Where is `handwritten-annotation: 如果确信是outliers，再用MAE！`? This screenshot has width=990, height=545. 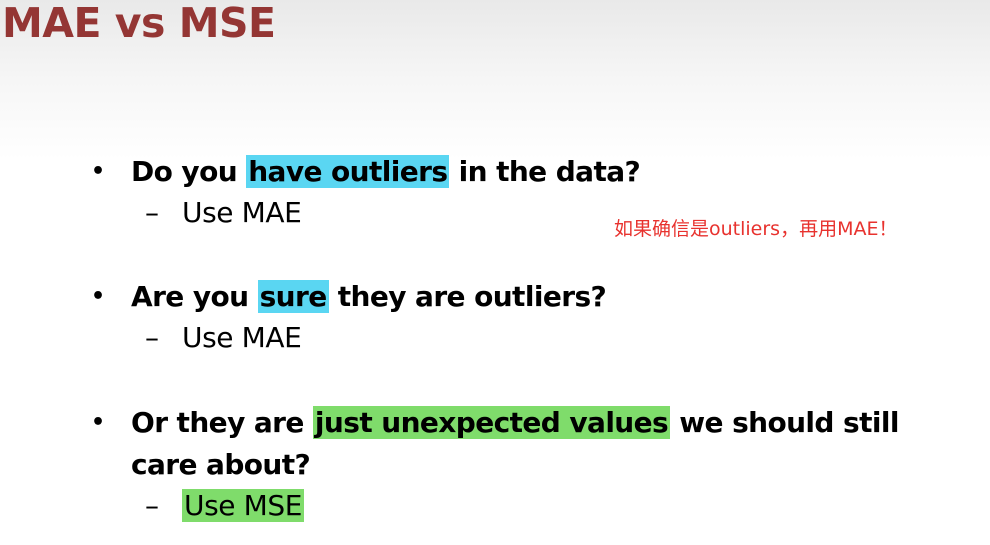
handwritten-annotation: 如果确信是outliers，再用MAE！ is located at coordinates (756, 229).